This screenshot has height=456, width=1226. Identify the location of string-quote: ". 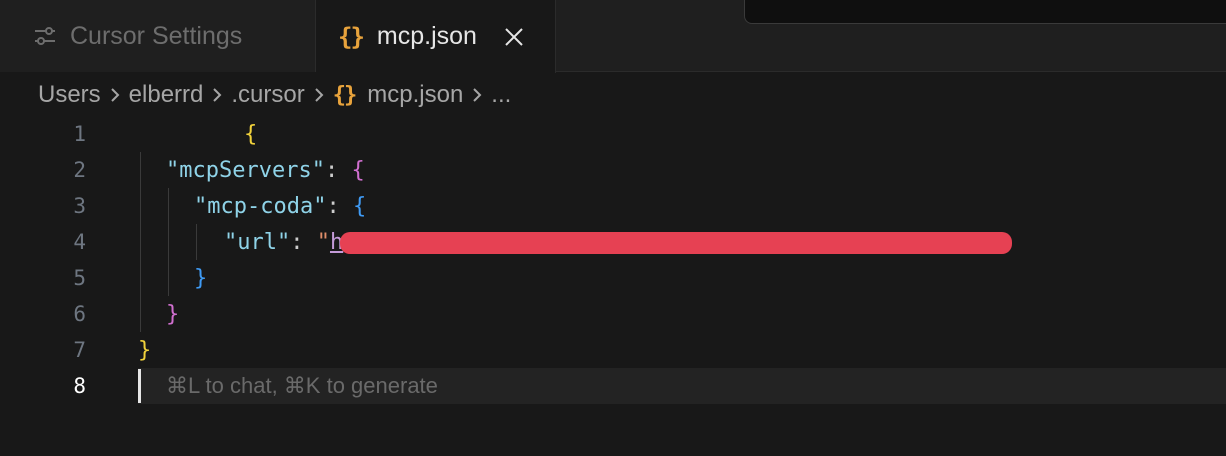
(323, 242).